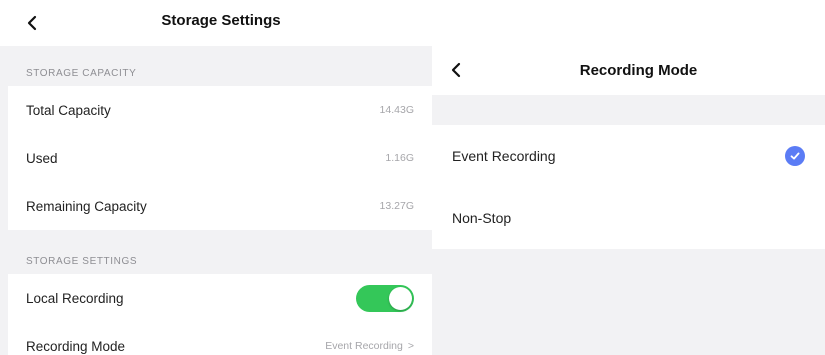 Image resolution: width=825 pixels, height=355 pixels. What do you see at coordinates (76, 346) in the screenshot?
I see `recording-mode-label: Recording Mode` at bounding box center [76, 346].